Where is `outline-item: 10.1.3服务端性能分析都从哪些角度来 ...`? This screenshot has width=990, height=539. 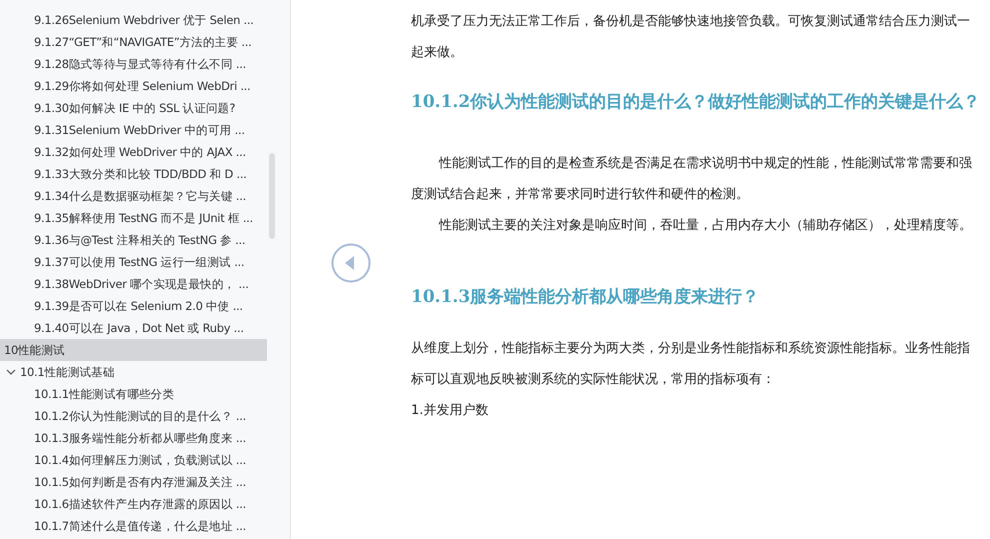 outline-item: 10.1.3服务端性能分析都从哪些角度来 ... is located at coordinates (133, 438).